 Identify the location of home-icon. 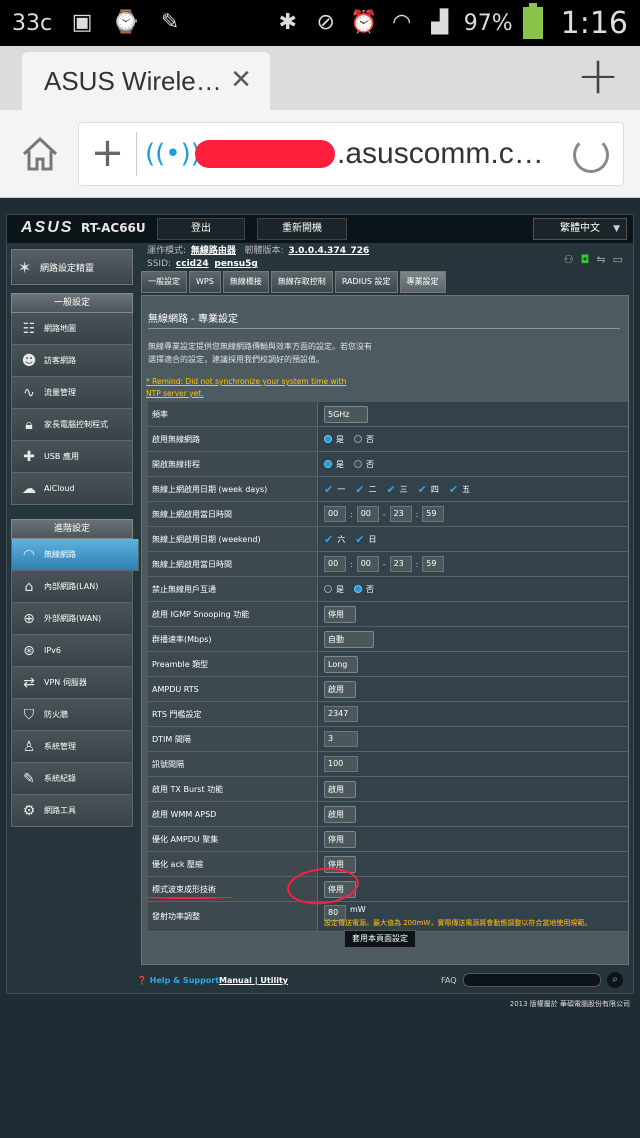
(40, 154).